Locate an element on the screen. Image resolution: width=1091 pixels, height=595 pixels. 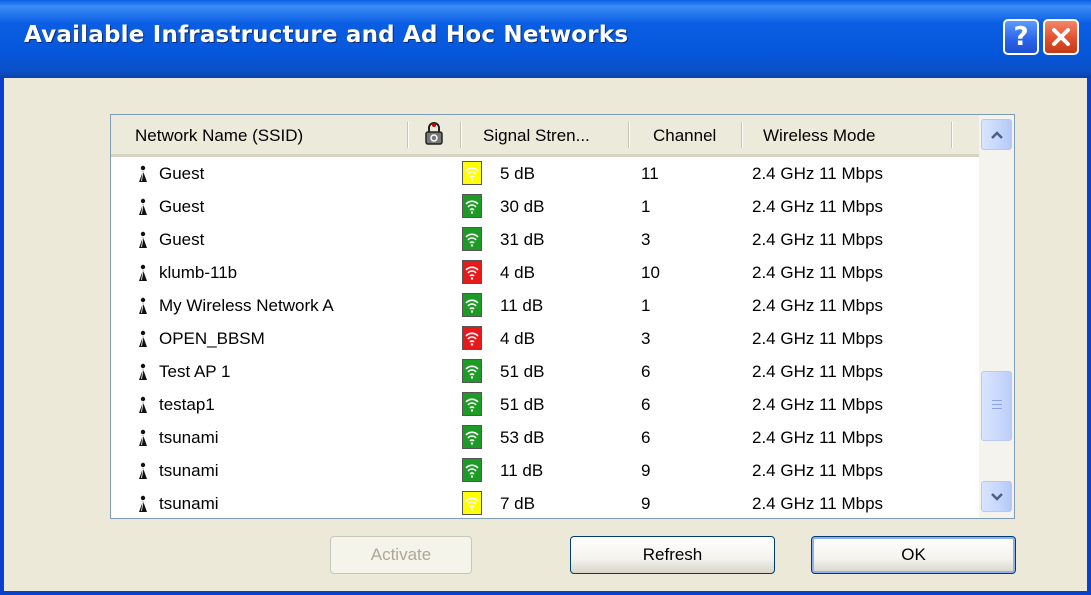
column-header-mode: Wireless Mode is located at coordinates (853, 134).